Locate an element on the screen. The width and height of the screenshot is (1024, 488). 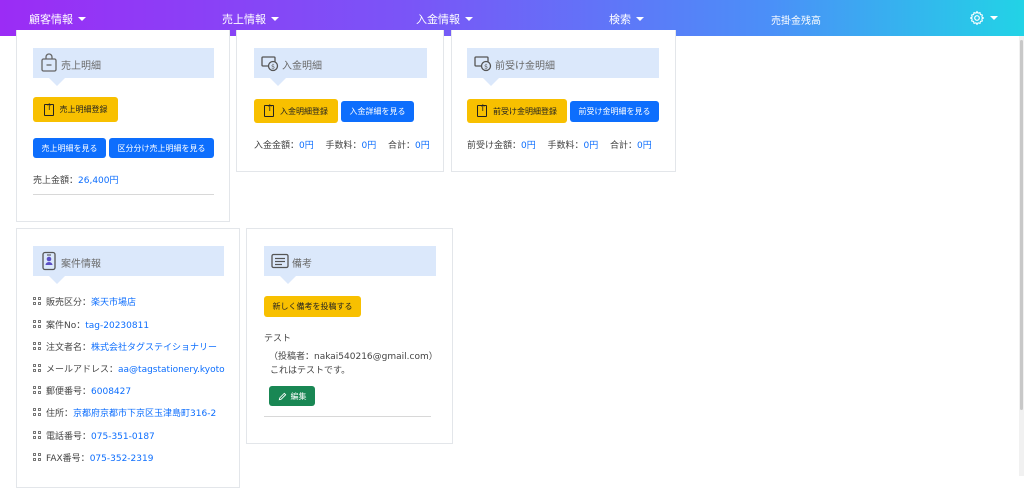
nav-payment-info: 入金情報 is located at coordinates (444, 19).